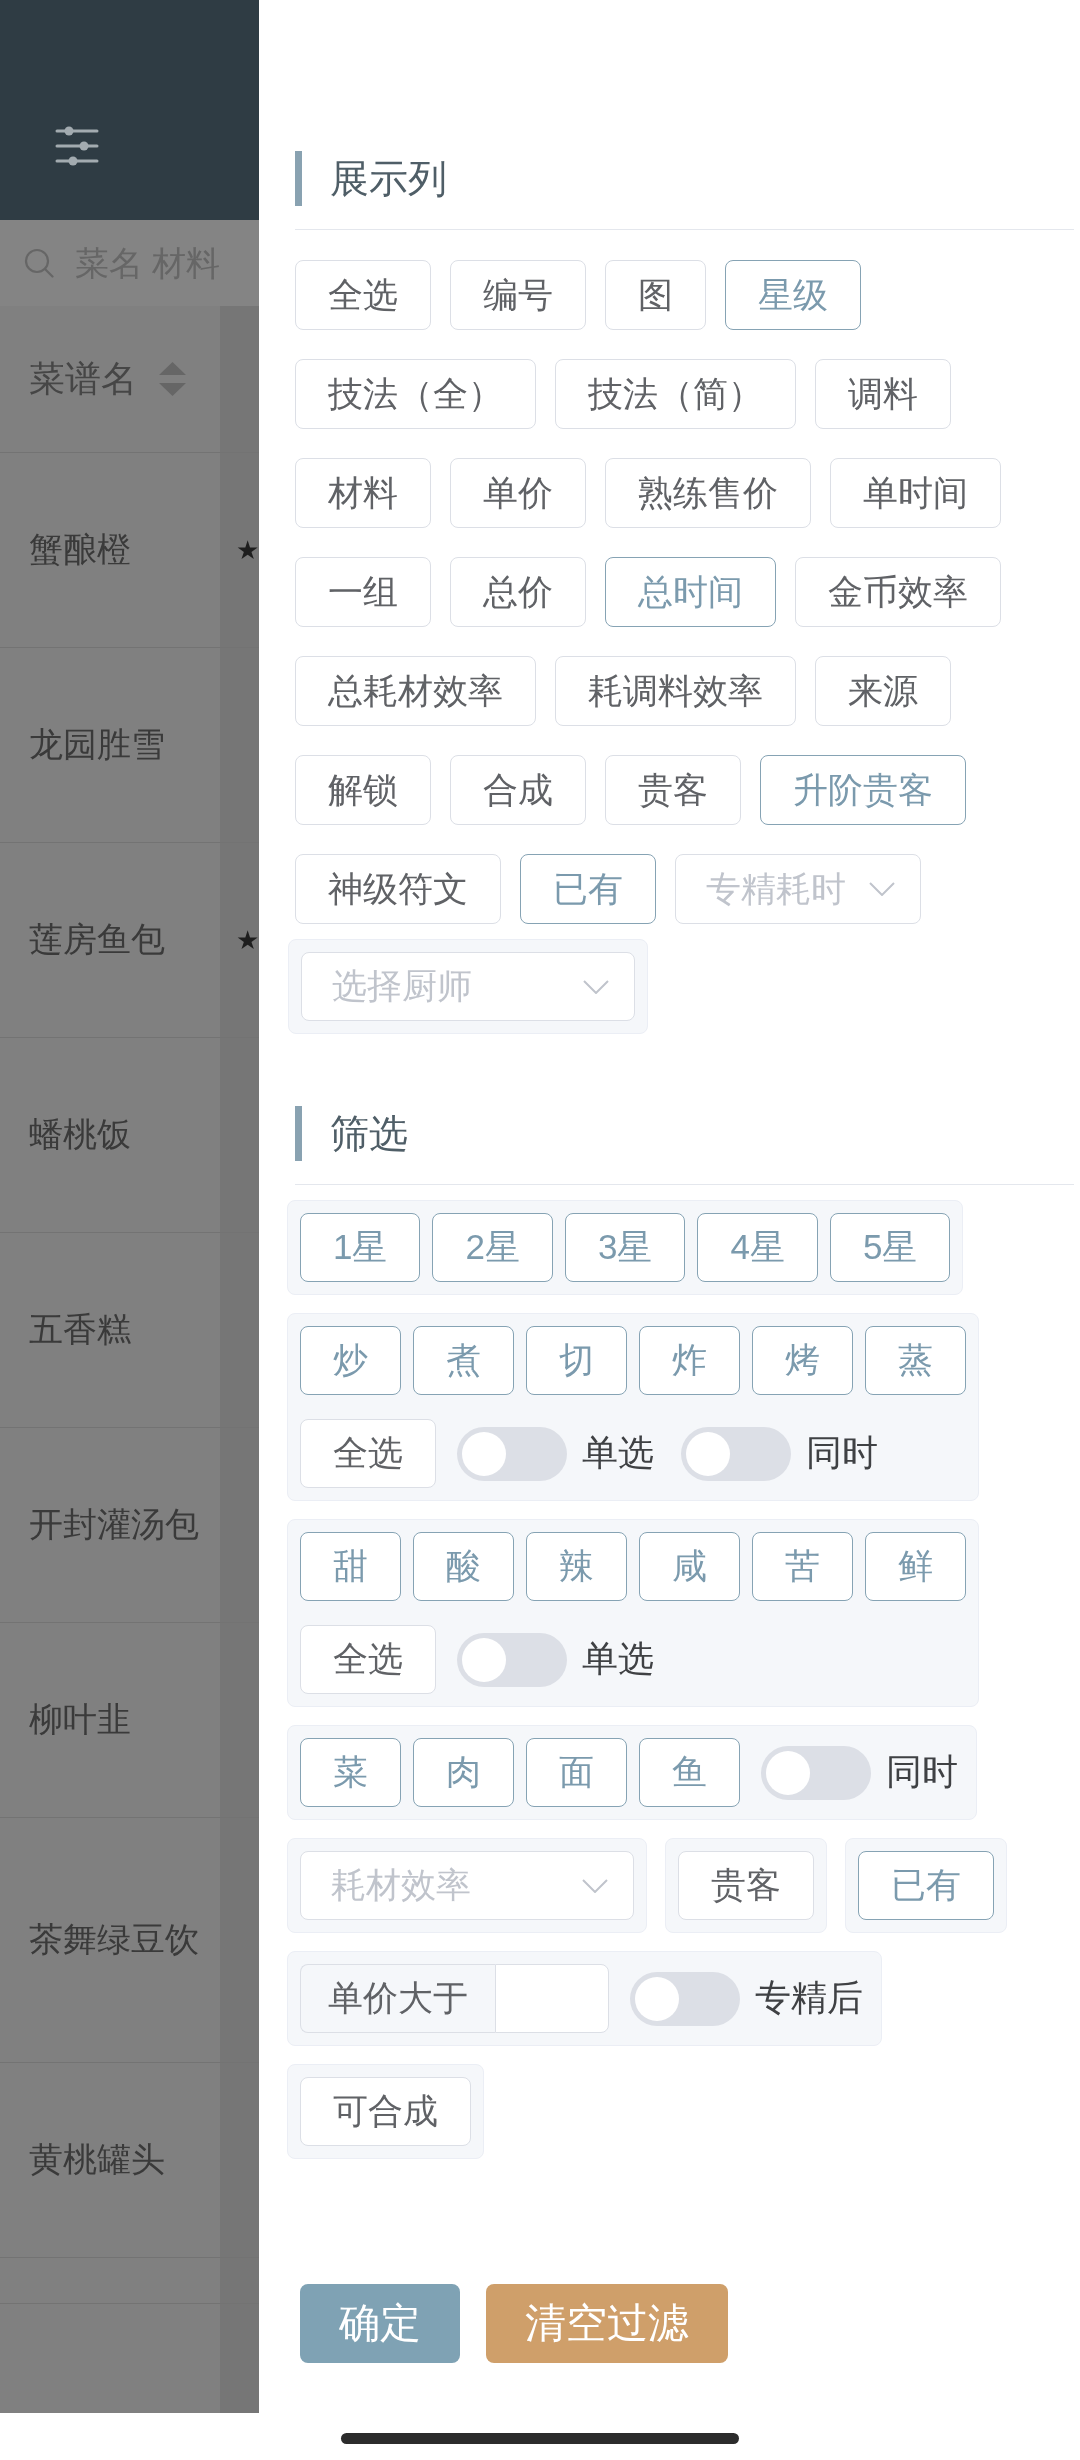 The height and width of the screenshot is (2460, 1080). What do you see at coordinates (883, 394) in the screenshot?
I see `option-button: 调料` at bounding box center [883, 394].